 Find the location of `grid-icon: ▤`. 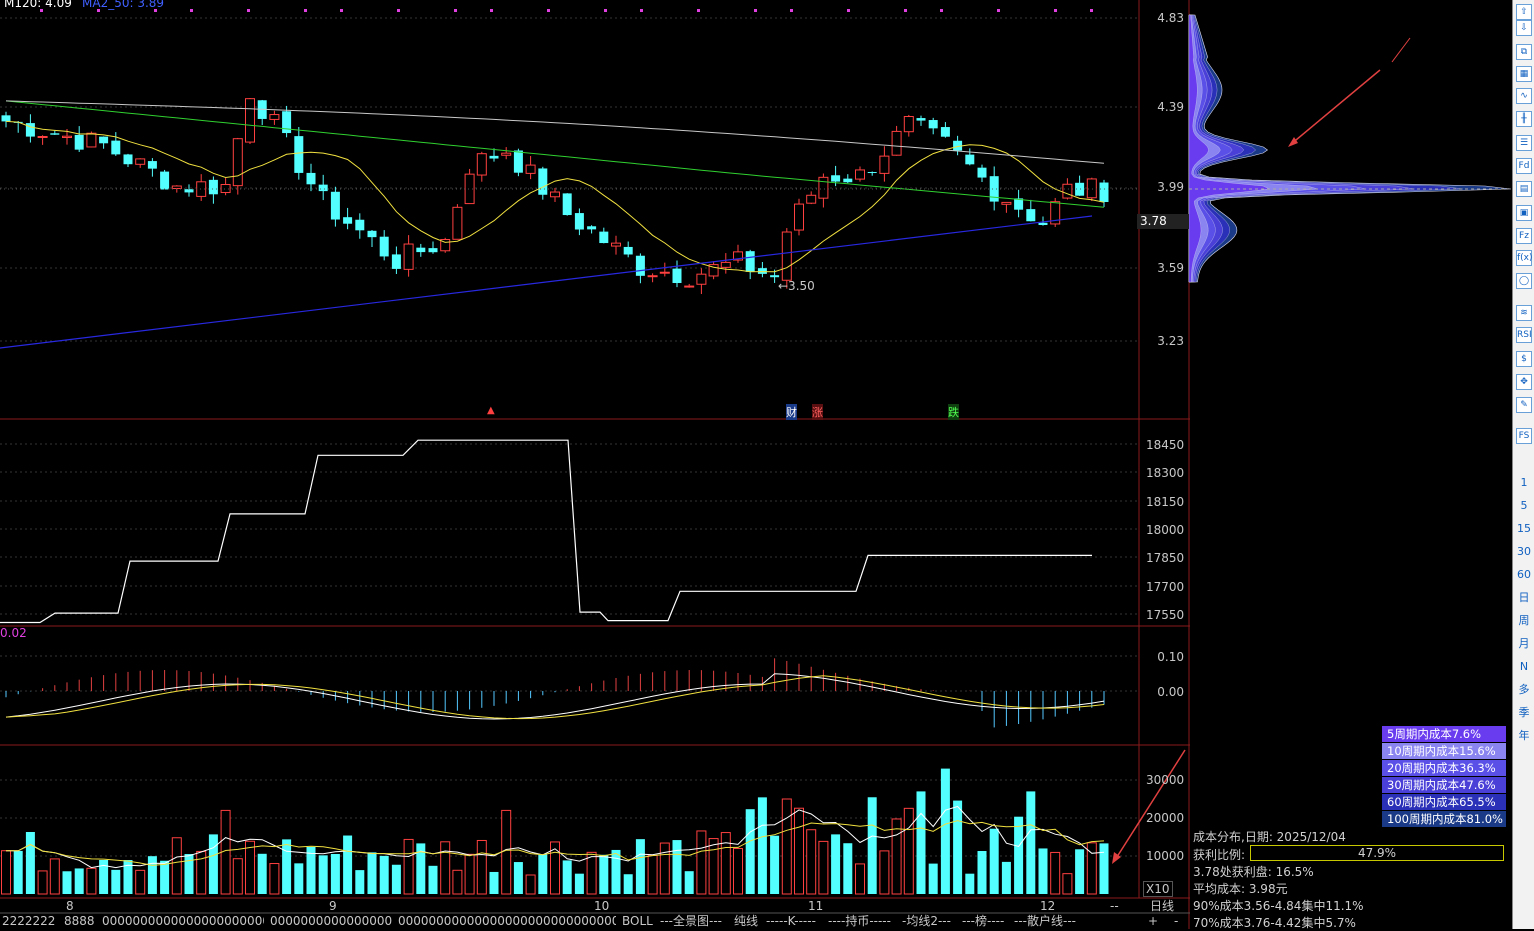

grid-icon: ▤ is located at coordinates (1524, 189).